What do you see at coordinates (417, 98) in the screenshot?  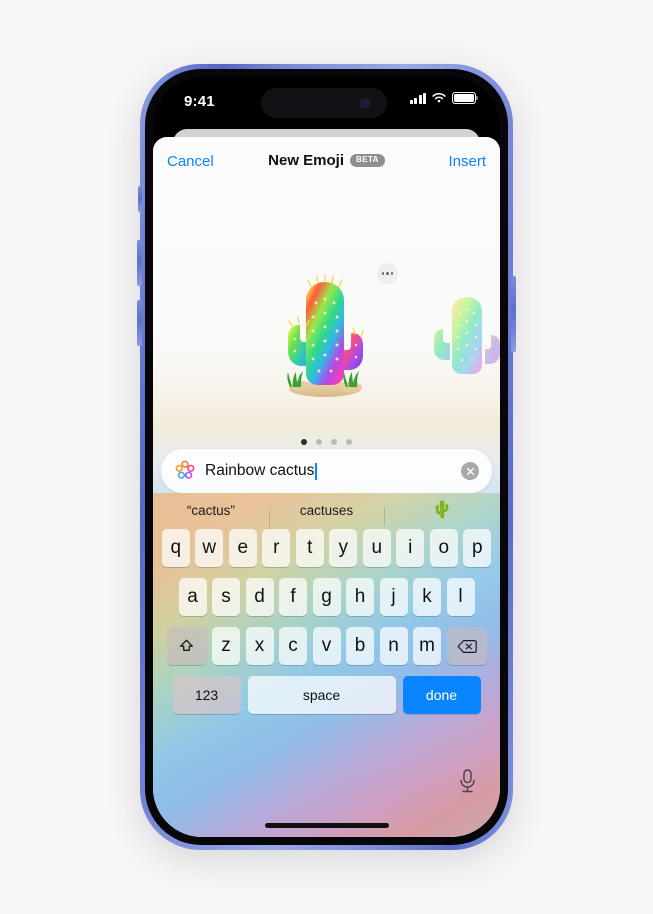 I see `cellular-signal-icon` at bounding box center [417, 98].